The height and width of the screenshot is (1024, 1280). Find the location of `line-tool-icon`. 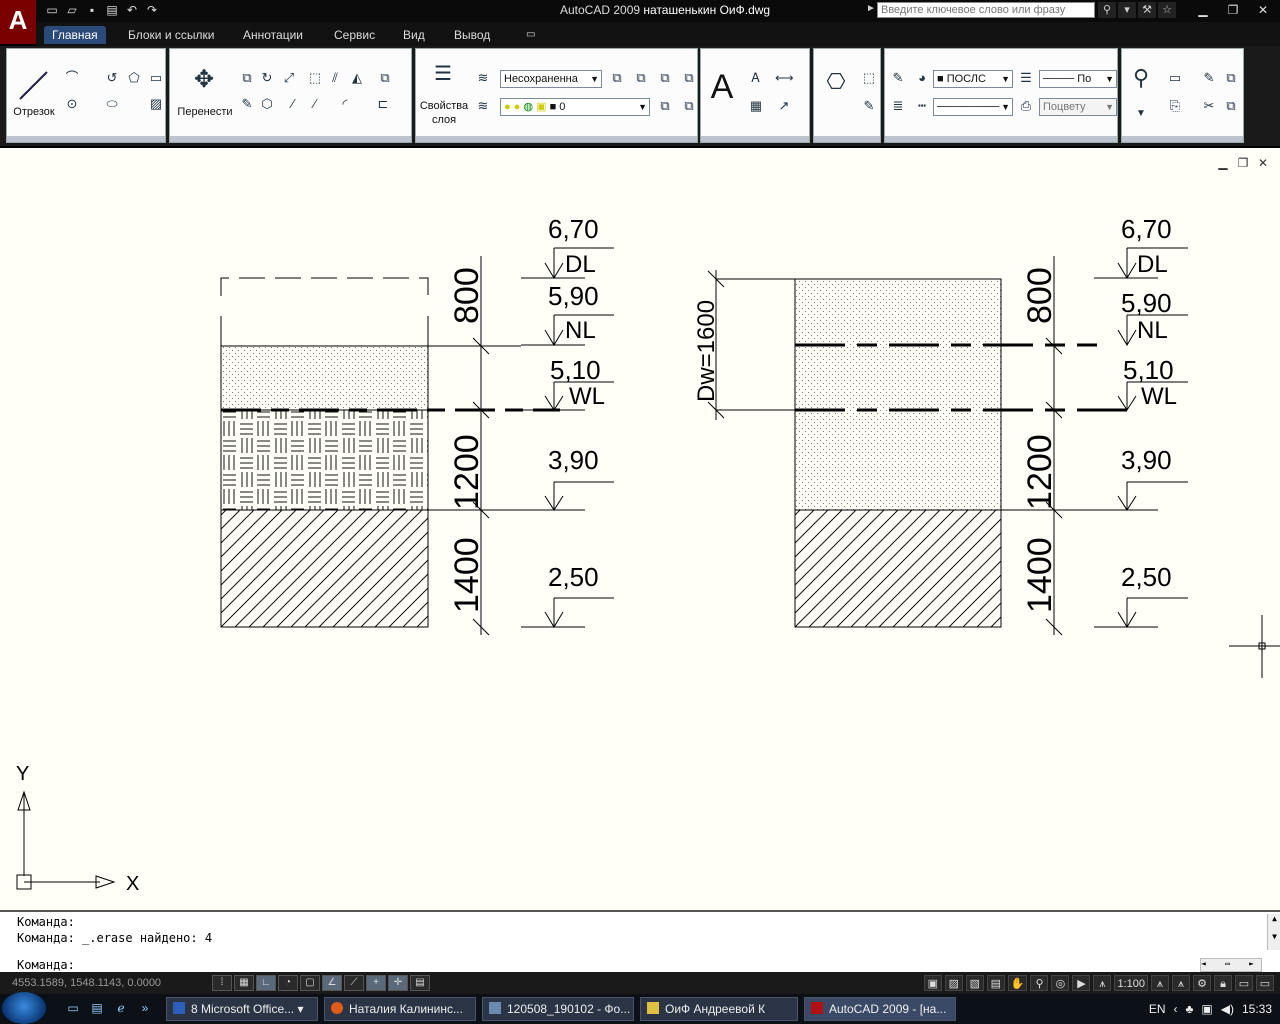

line-tool-icon is located at coordinates (34, 86).